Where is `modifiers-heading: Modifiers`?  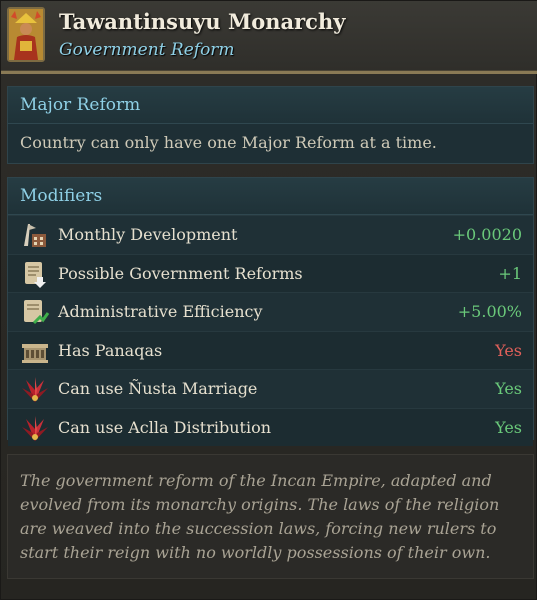
modifiers-heading: Modifiers is located at coordinates (270, 196).